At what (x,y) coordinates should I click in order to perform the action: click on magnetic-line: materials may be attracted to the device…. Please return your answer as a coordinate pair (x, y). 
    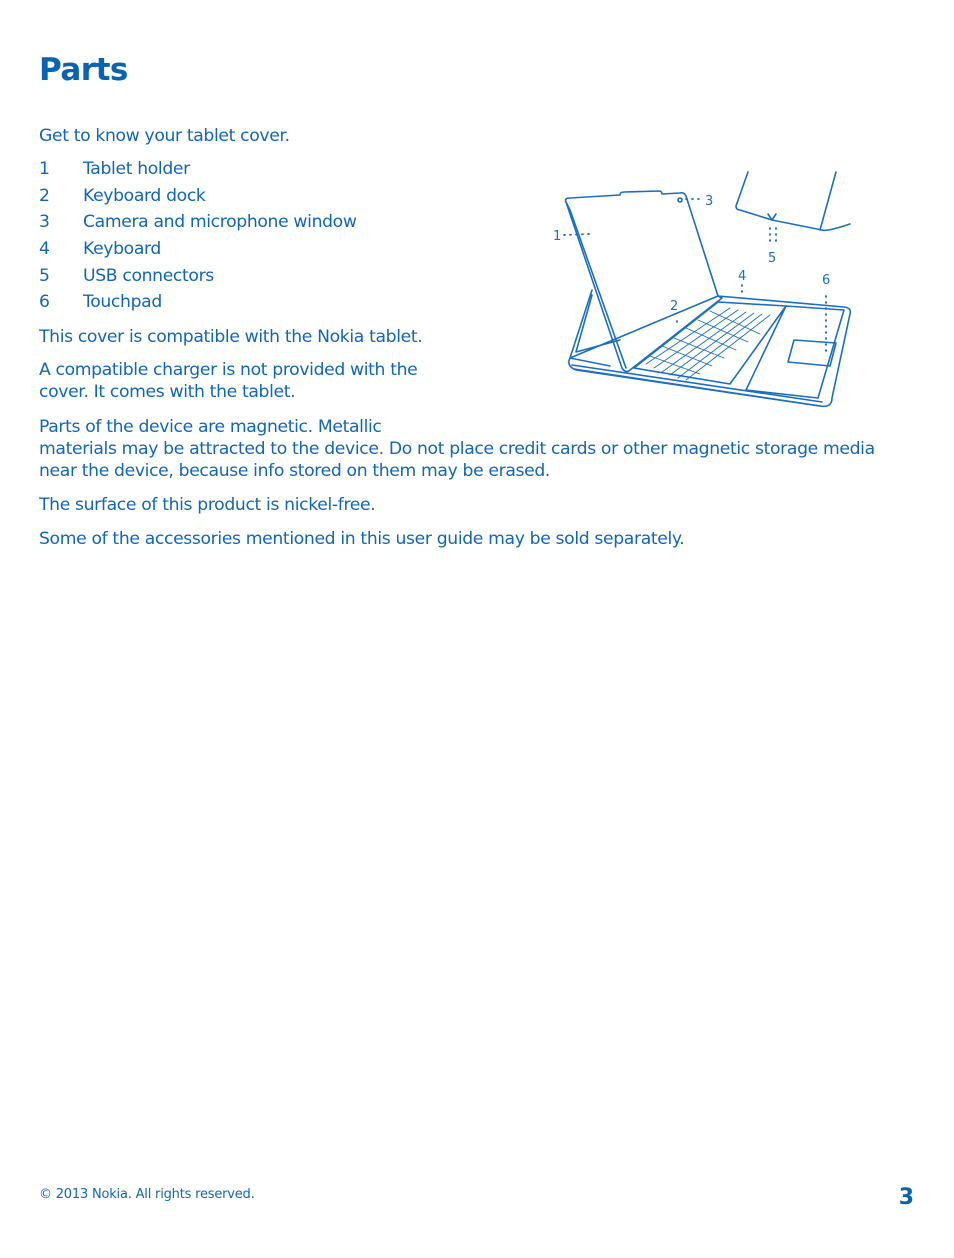
    Looking at the image, I should click on (457, 449).